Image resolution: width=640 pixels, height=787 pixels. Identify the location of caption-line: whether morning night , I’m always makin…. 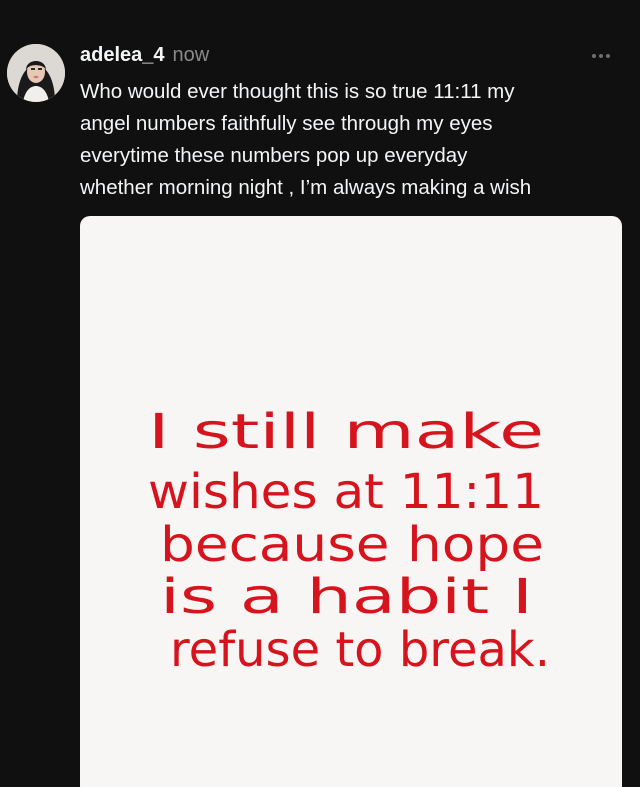
(306, 187).